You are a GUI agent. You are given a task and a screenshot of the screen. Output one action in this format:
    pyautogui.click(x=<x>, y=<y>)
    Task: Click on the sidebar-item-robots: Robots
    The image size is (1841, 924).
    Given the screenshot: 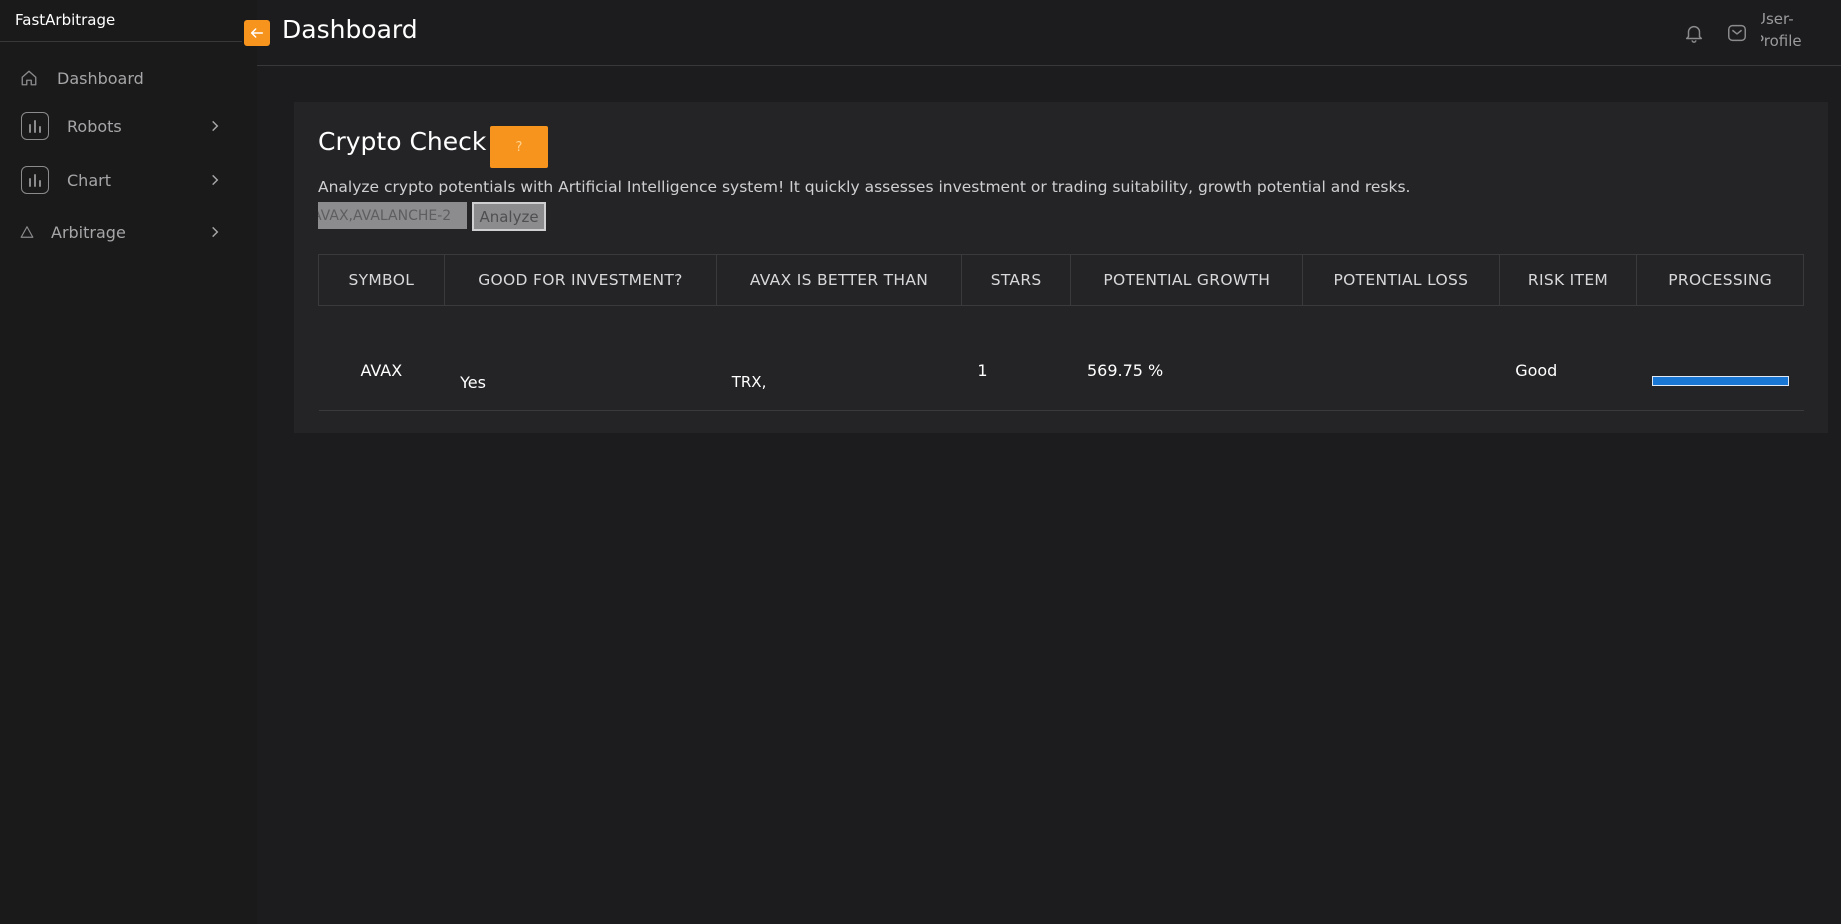 What is the action you would take?
    pyautogui.click(x=121, y=126)
    